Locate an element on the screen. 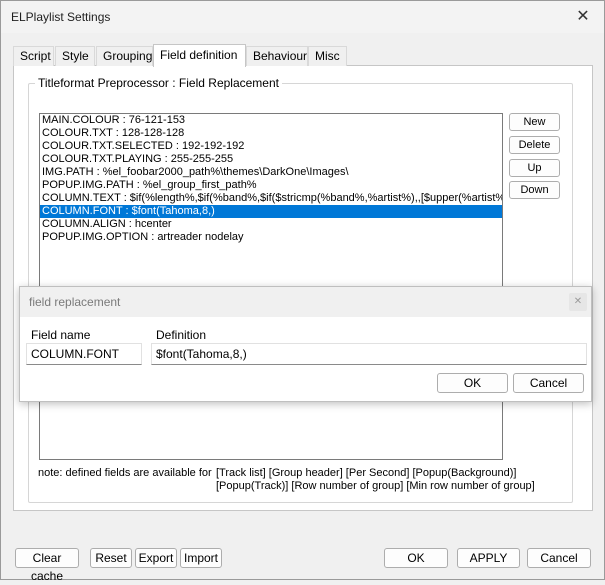 This screenshot has width=605, height=585. dialog-close-icon: ✕ is located at coordinates (578, 302).